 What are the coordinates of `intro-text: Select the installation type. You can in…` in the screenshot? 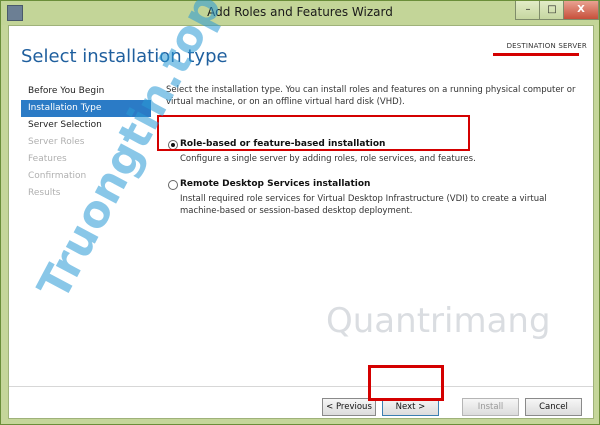 It's located at (371, 96).